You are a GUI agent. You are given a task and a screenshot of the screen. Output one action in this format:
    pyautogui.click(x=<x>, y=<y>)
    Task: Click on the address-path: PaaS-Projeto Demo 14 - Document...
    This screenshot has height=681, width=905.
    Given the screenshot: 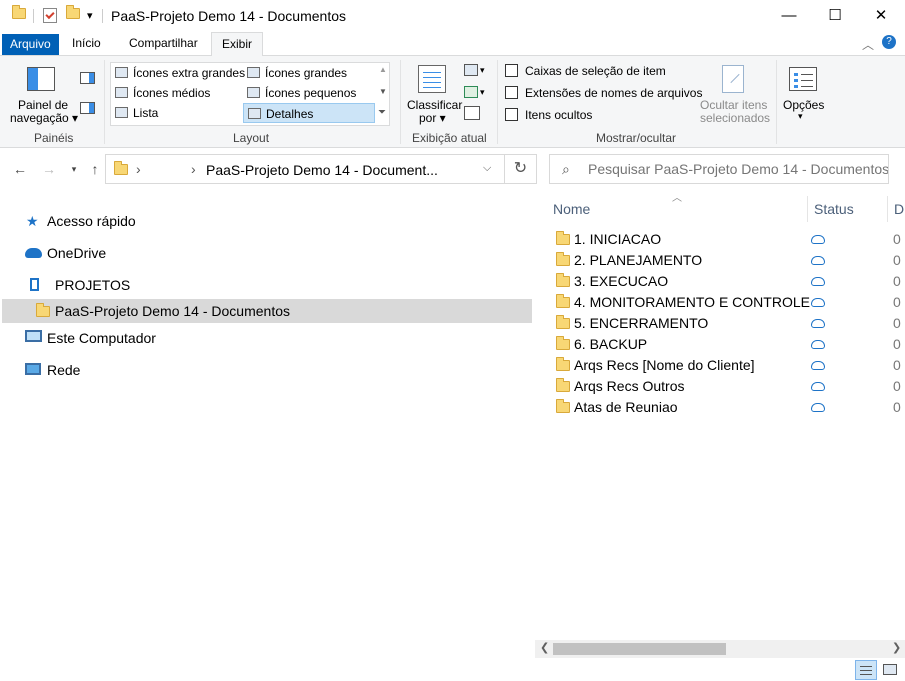 What is the action you would take?
    pyautogui.click(x=322, y=170)
    